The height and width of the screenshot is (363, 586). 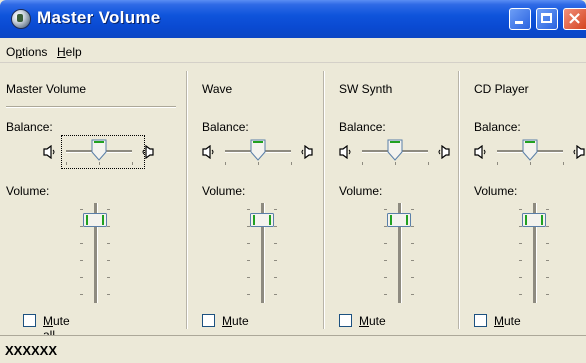 What do you see at coordinates (520, 19) in the screenshot?
I see `minimize-button` at bounding box center [520, 19].